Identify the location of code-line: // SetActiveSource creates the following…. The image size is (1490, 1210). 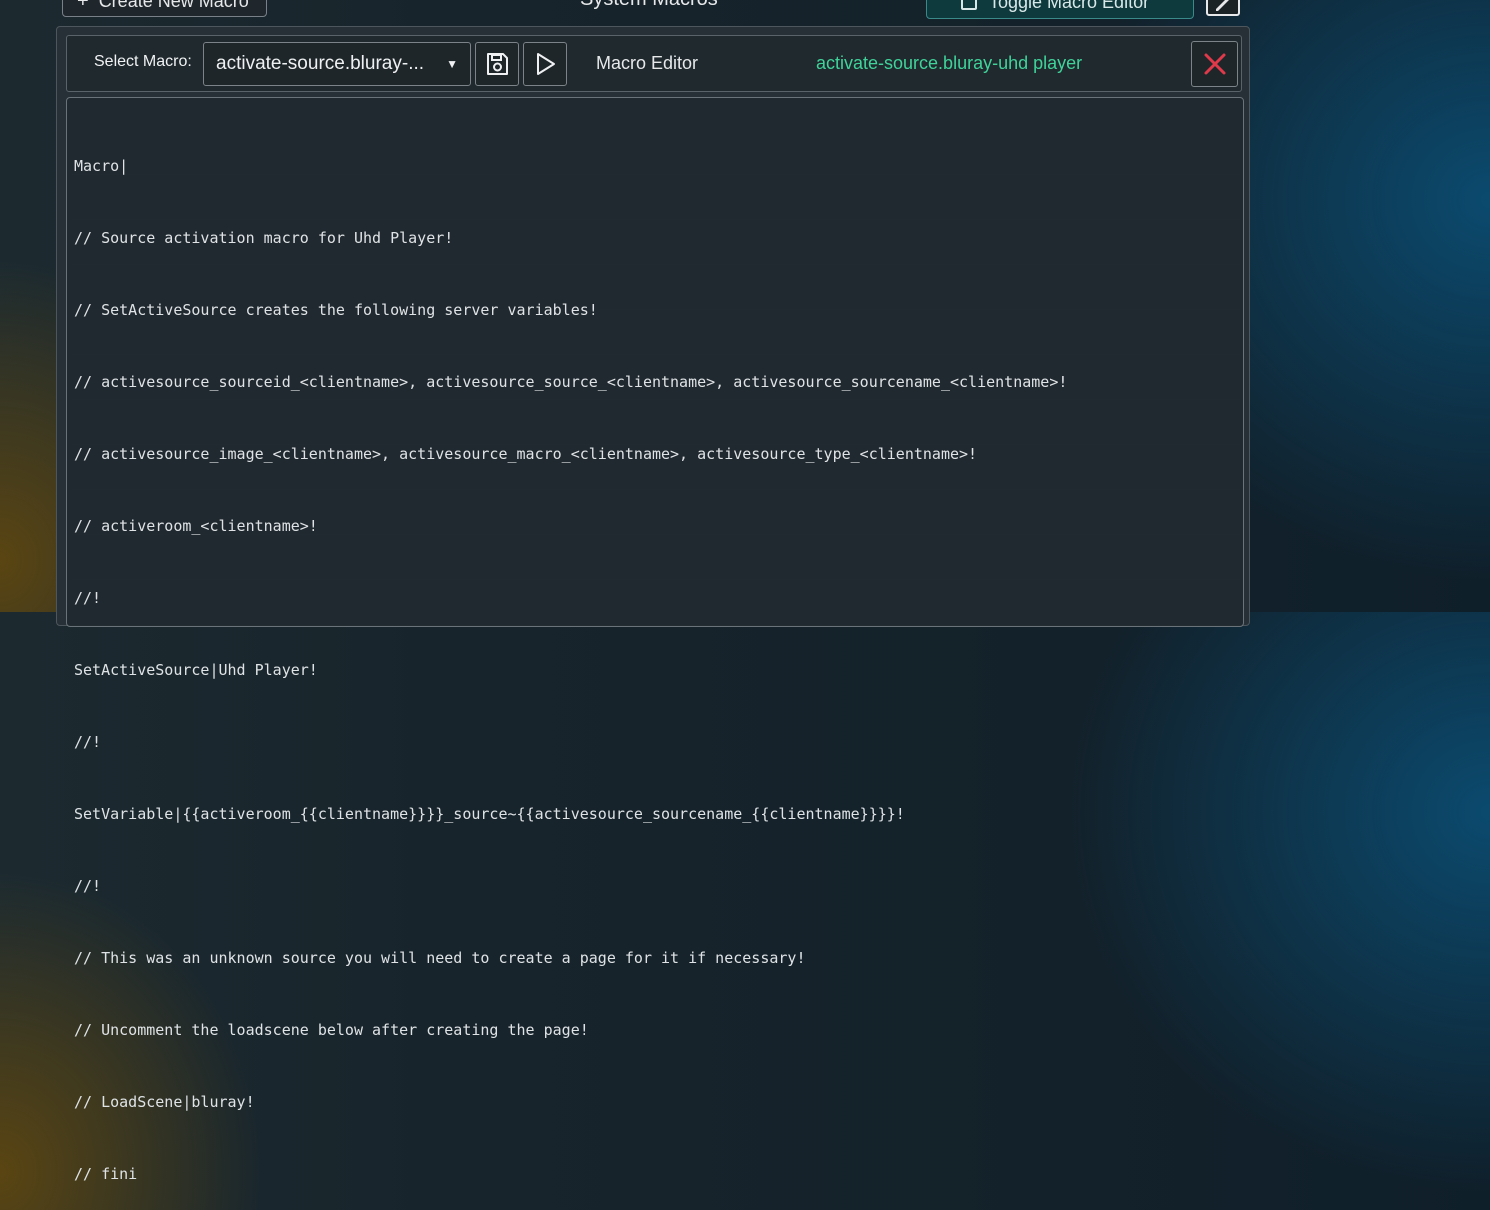
(336, 310).